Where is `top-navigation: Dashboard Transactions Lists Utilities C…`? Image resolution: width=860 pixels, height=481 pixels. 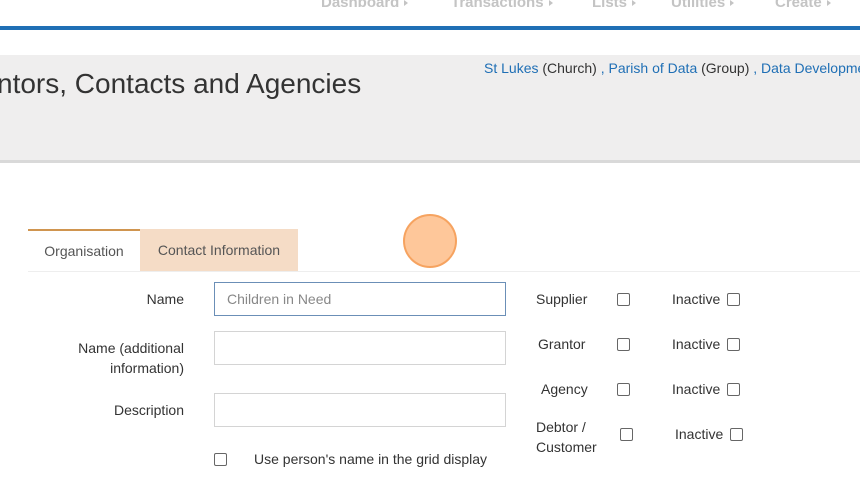 top-navigation: Dashboard Transactions Lists Utilities C… is located at coordinates (430, 13).